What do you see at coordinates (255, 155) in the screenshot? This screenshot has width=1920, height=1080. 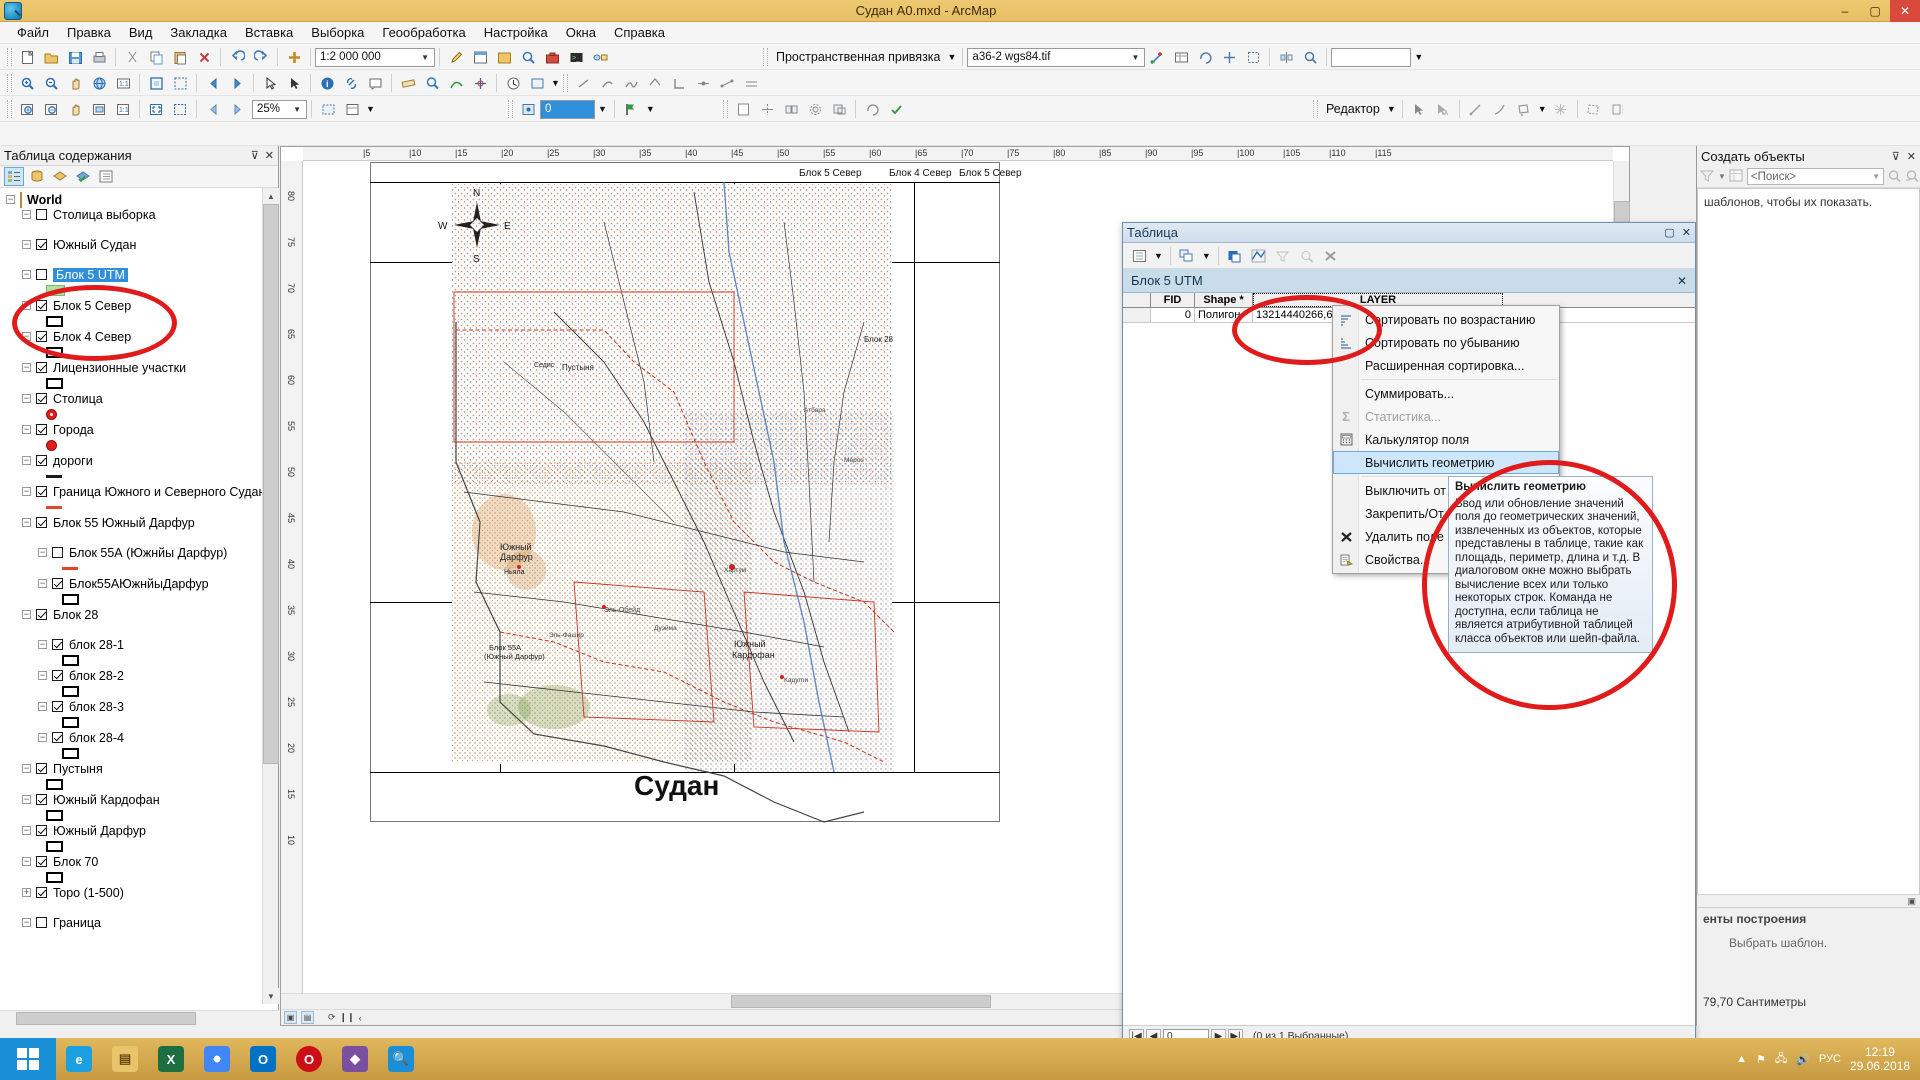 I see `toc-pin-icon: ⊽` at bounding box center [255, 155].